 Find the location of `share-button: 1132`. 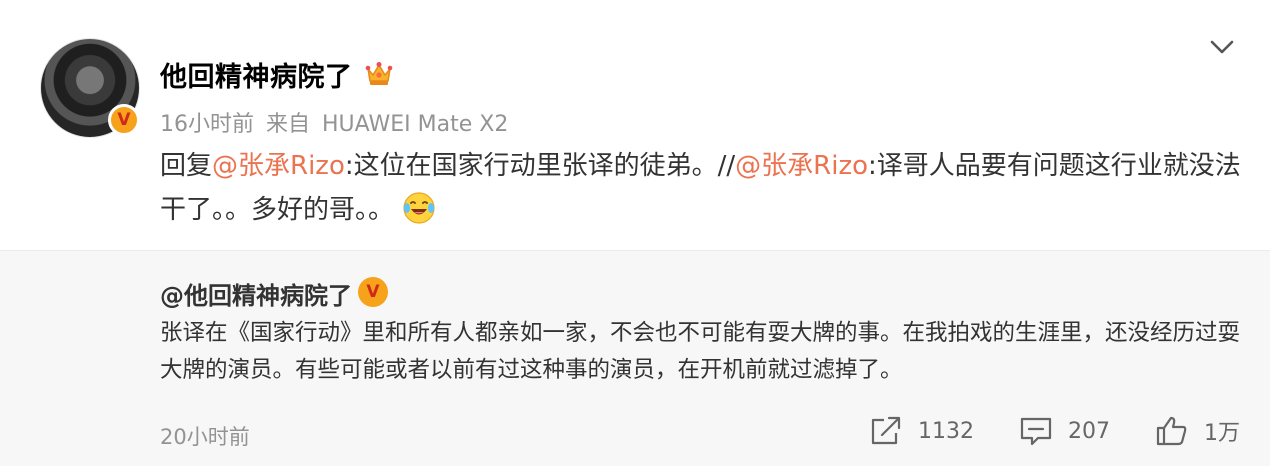

share-button: 1132 is located at coordinates (921, 431).